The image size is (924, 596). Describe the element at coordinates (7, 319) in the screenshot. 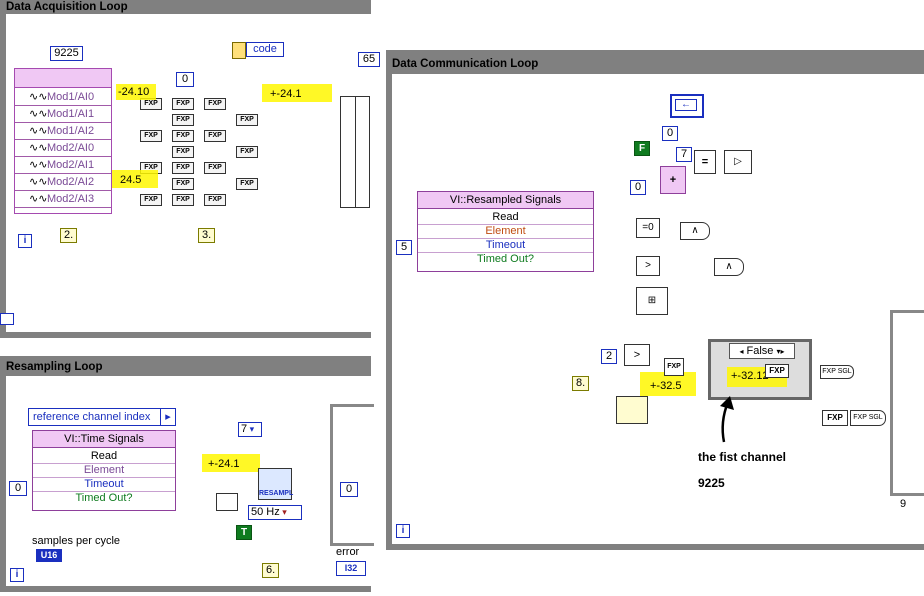

I see `loop-stop-icon` at that location.